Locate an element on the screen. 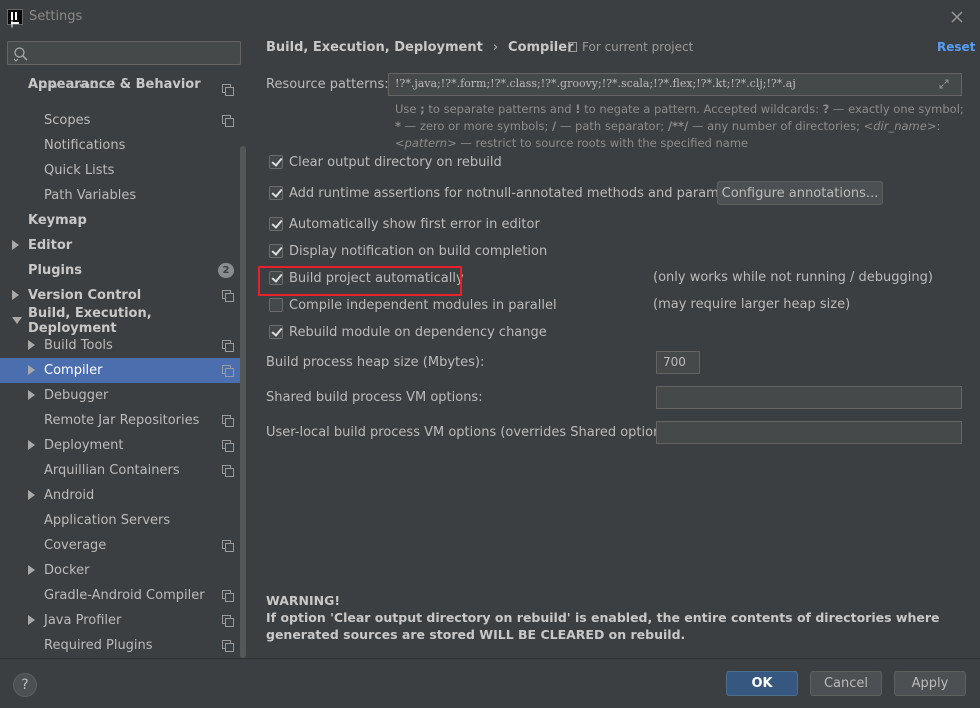 This screenshot has width=980, height=708. sidebar-item-label: Java Profiler is located at coordinates (83, 620).